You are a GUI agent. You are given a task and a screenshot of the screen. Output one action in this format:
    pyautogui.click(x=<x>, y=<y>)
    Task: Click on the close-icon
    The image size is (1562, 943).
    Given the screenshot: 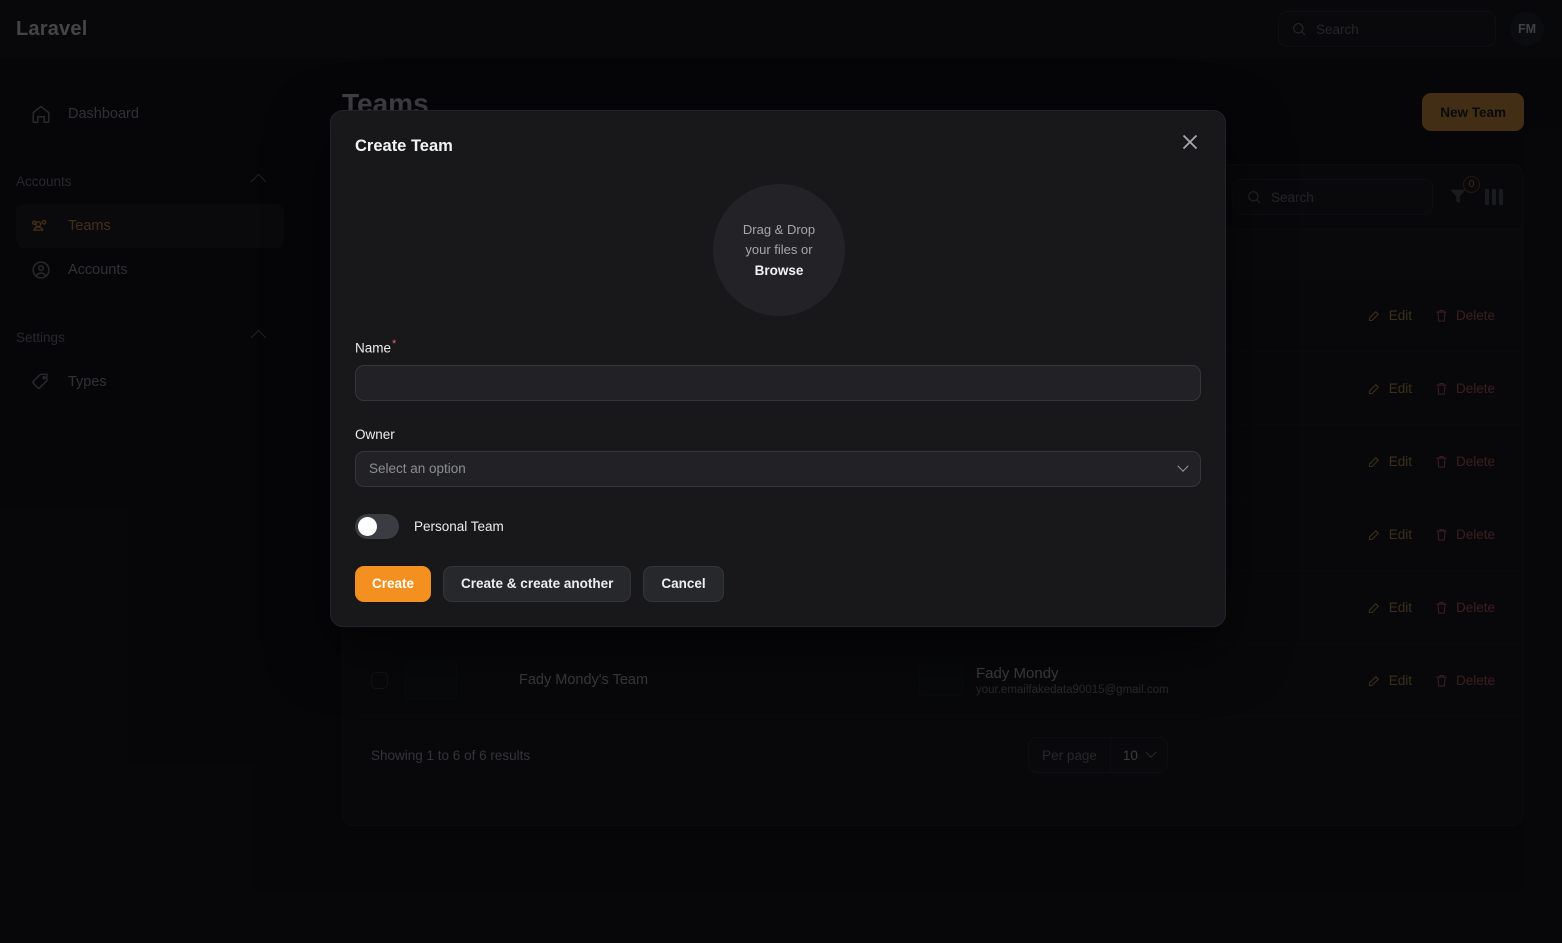 What is the action you would take?
    pyautogui.click(x=1190, y=142)
    